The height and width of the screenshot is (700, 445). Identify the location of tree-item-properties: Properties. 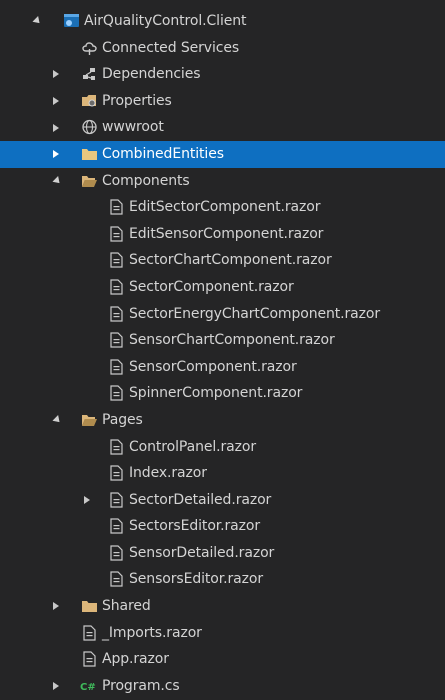
(222, 101).